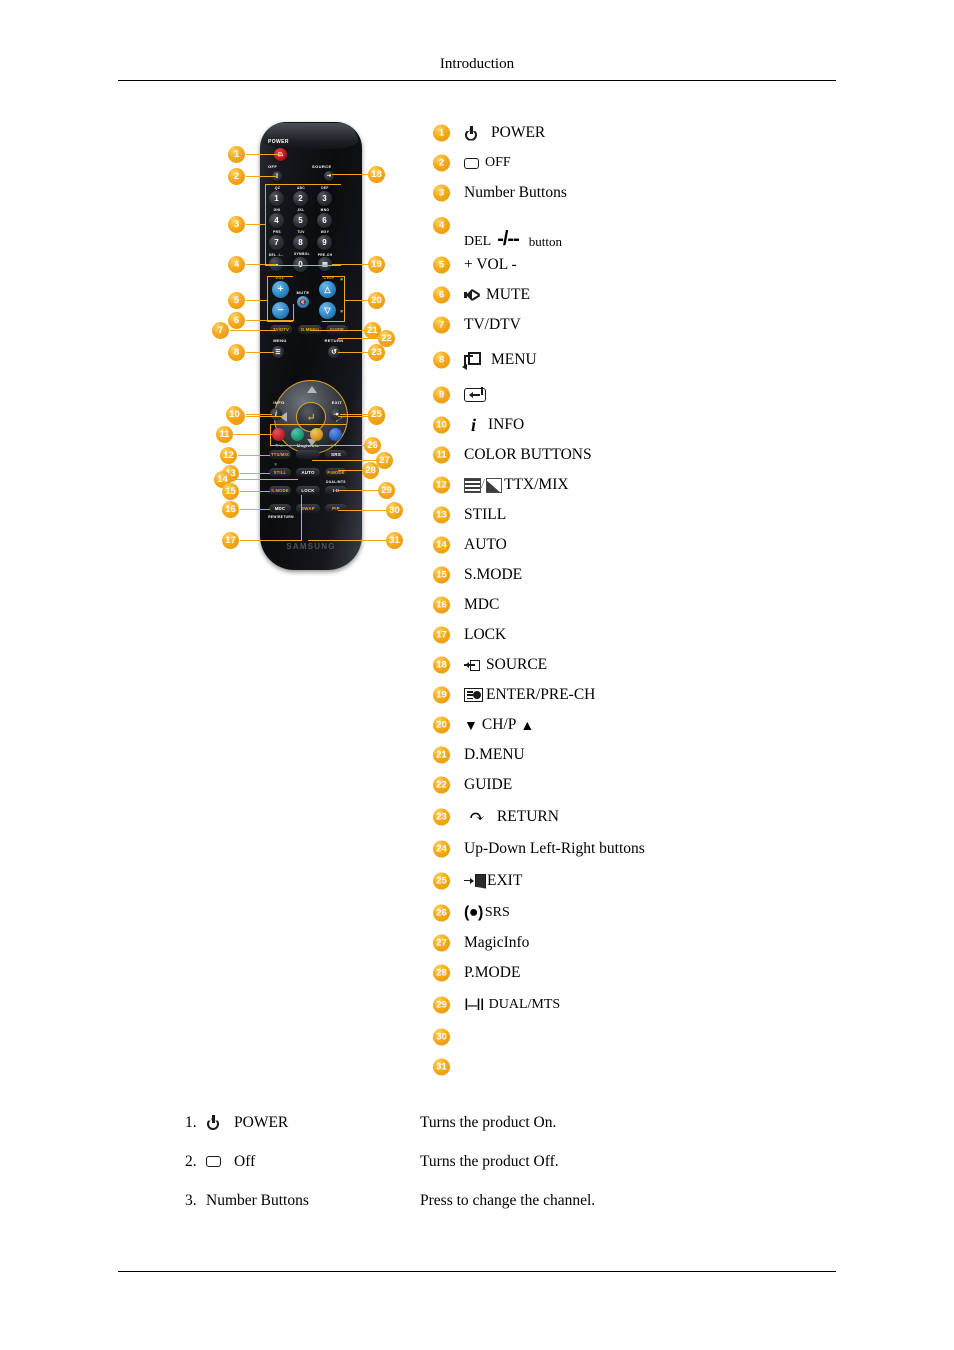 This screenshot has width=954, height=1350. What do you see at coordinates (308, 454) in the screenshot?
I see `remote-magicinfo-button` at bounding box center [308, 454].